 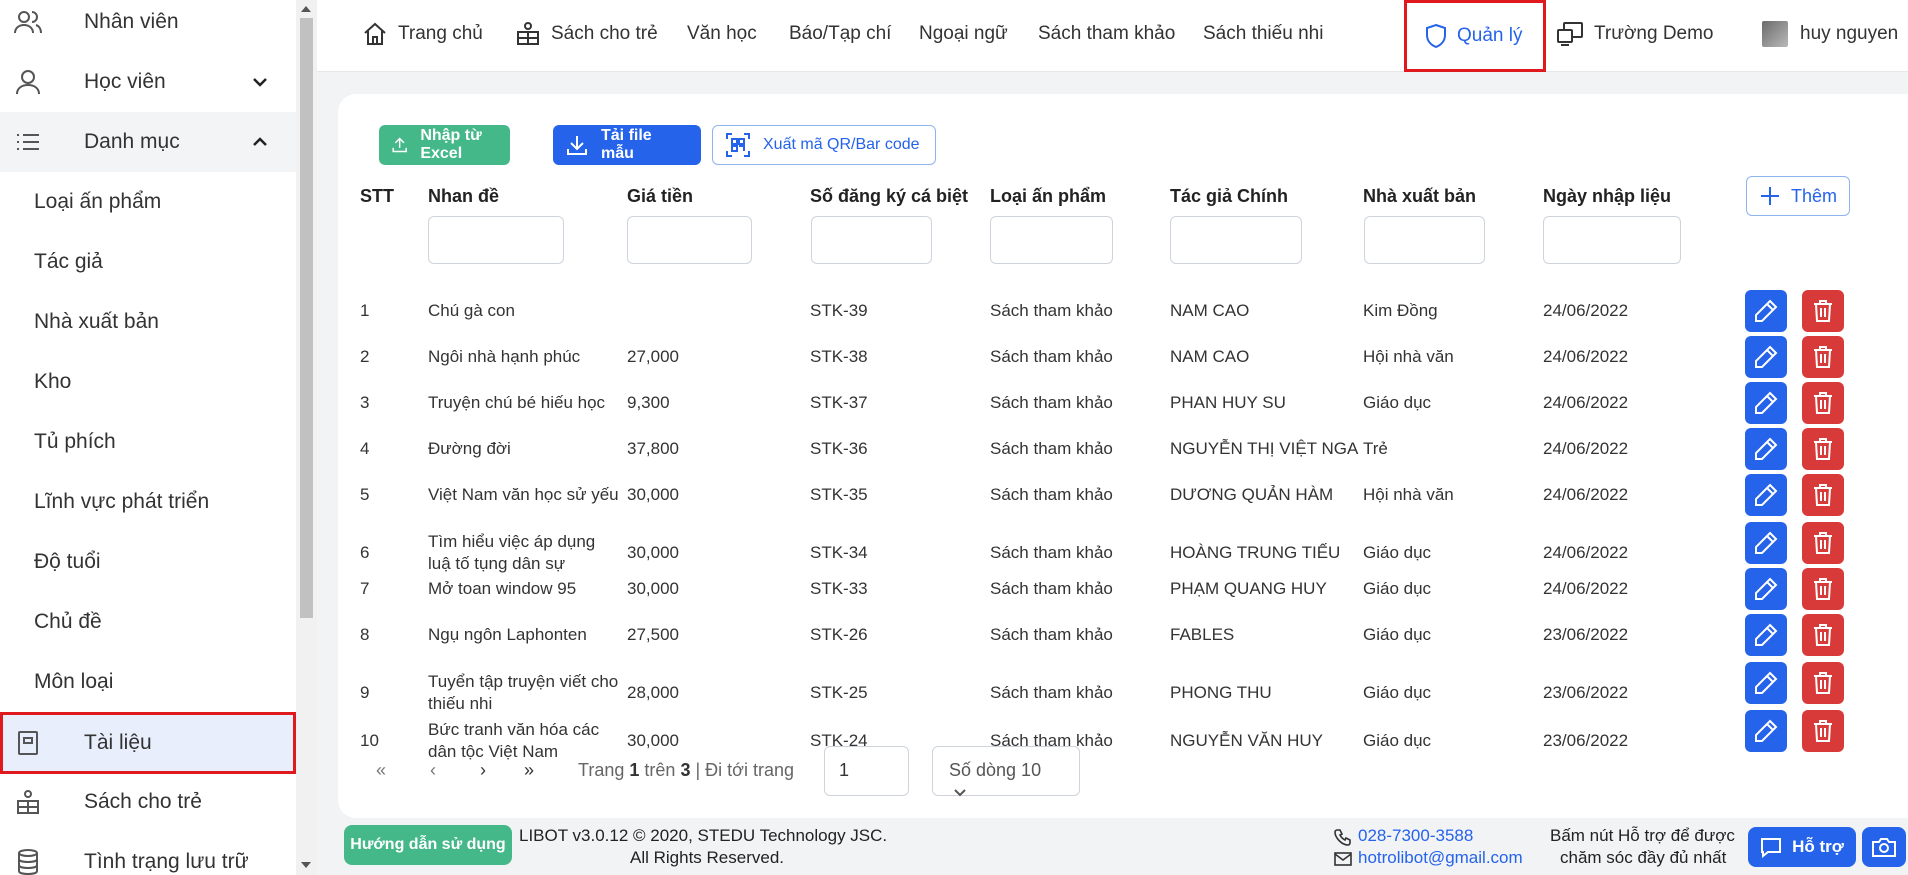 I want to click on help-text-2: chăm sóc đầy đủ nhất, so click(x=1643, y=857).